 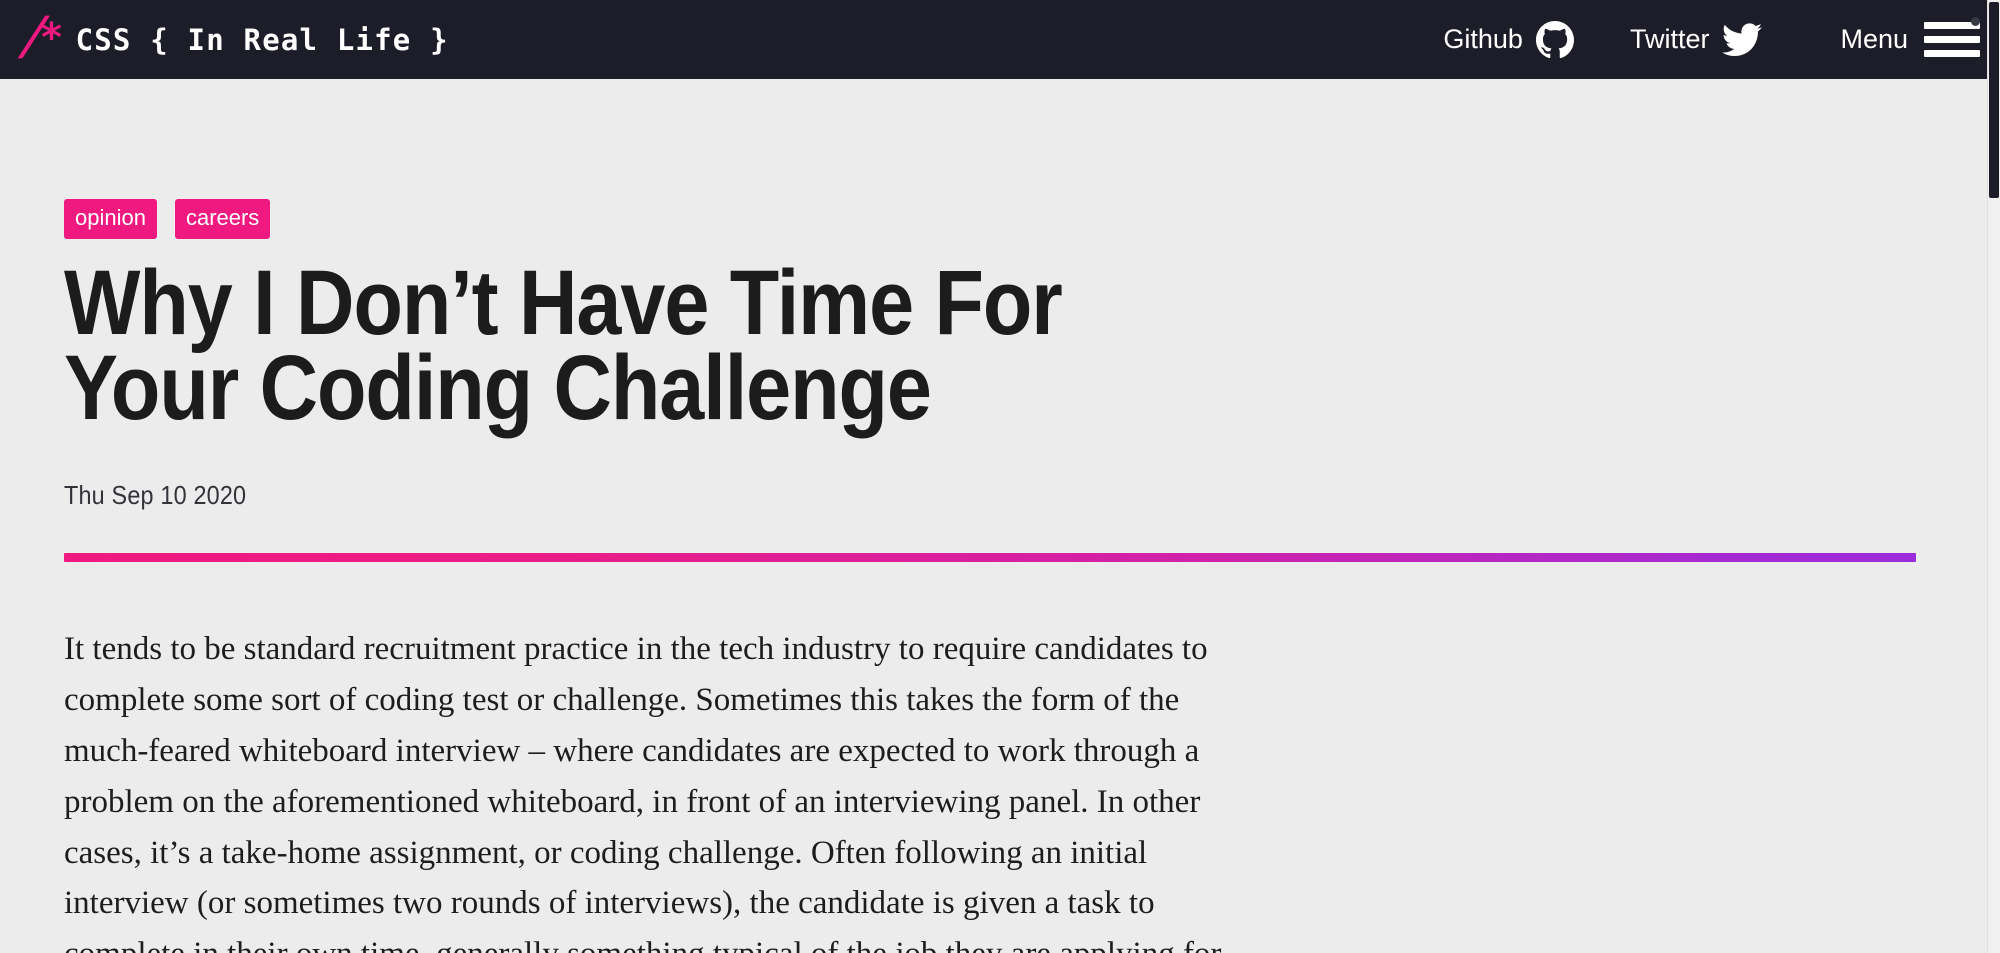 I want to click on header-corner-dot, so click(x=1975, y=21).